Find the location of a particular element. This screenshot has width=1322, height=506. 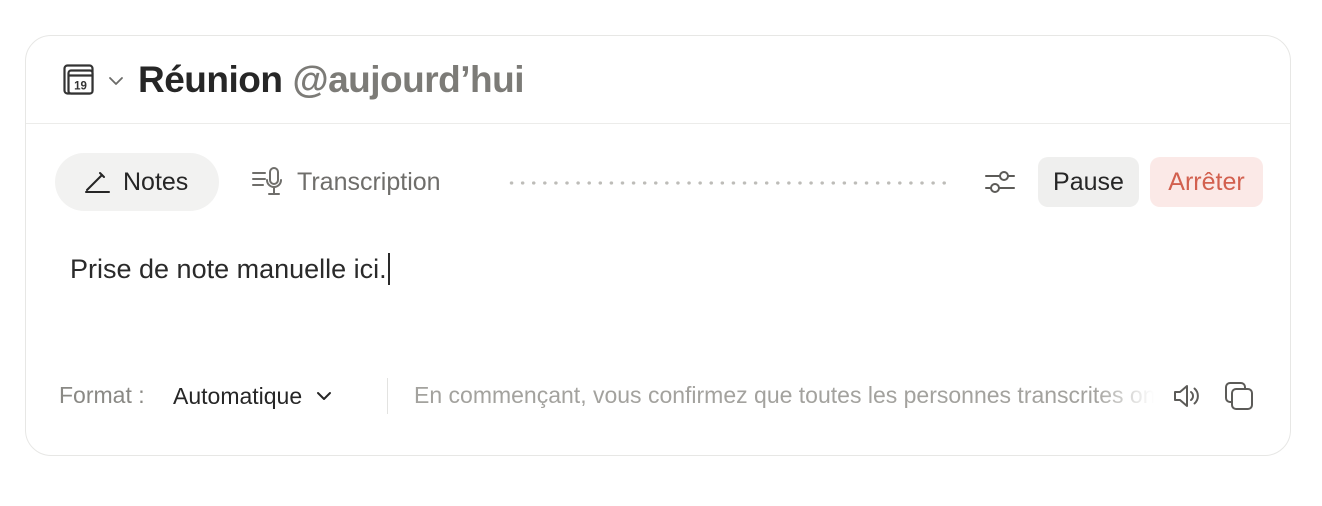

audio-level-indicator is located at coordinates (728, 183).